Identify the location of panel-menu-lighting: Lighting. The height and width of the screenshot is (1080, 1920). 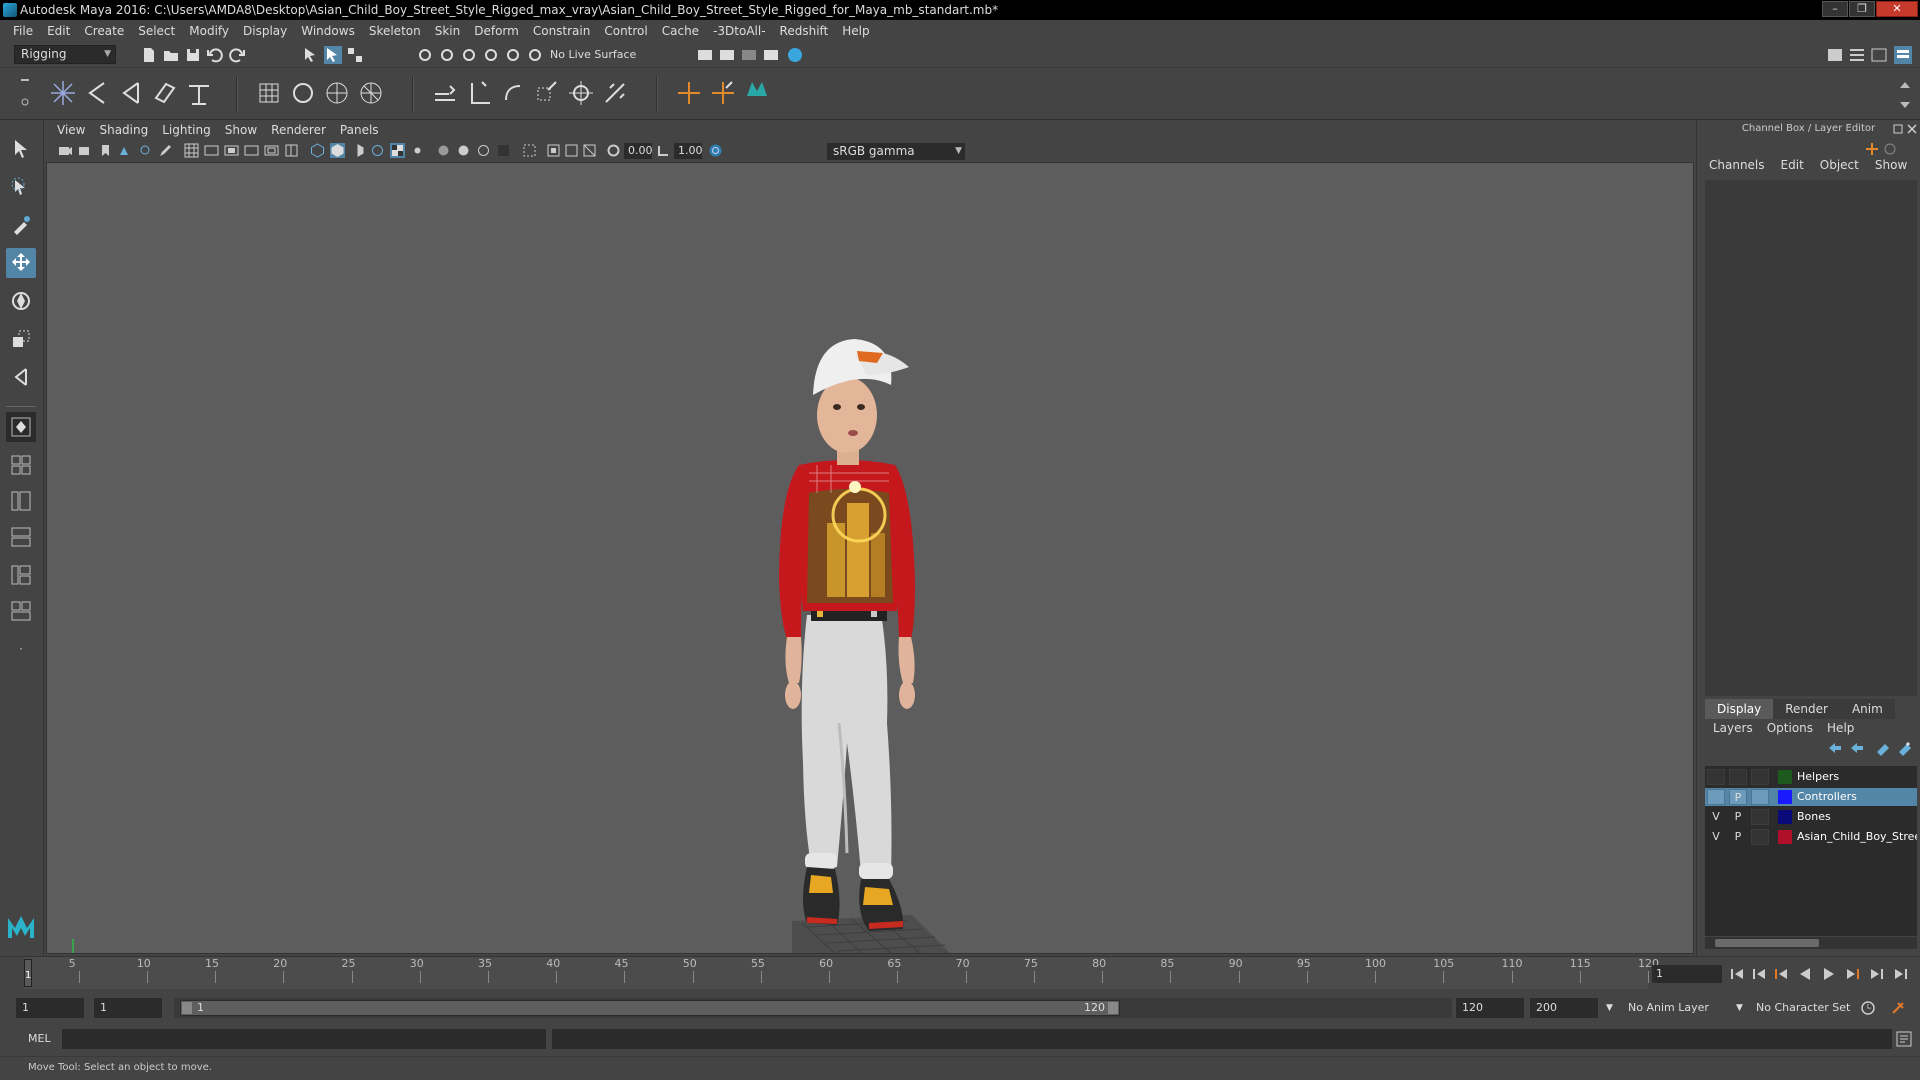
(186, 130).